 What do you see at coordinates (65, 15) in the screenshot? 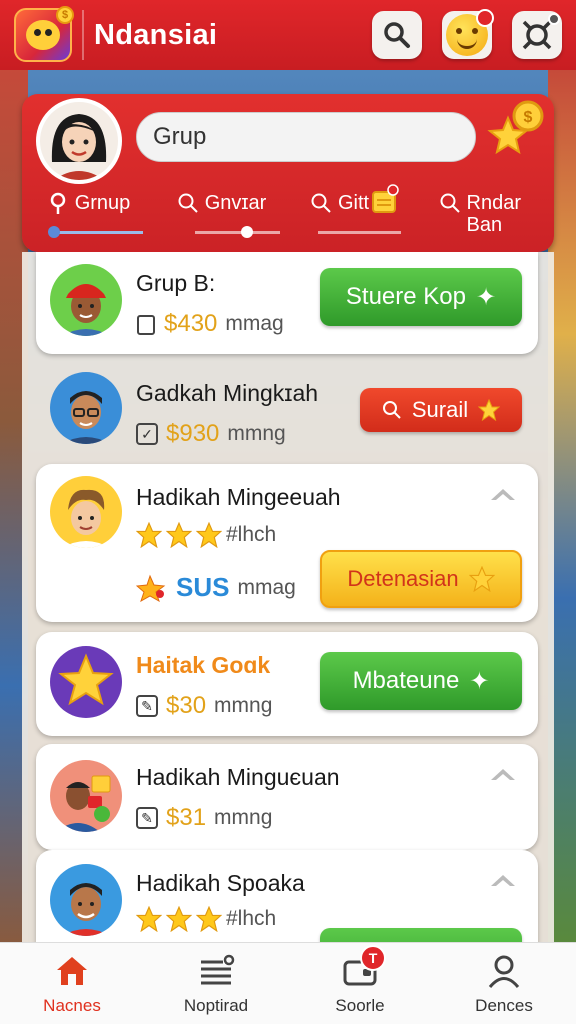
I see `coin-icon: $` at bounding box center [65, 15].